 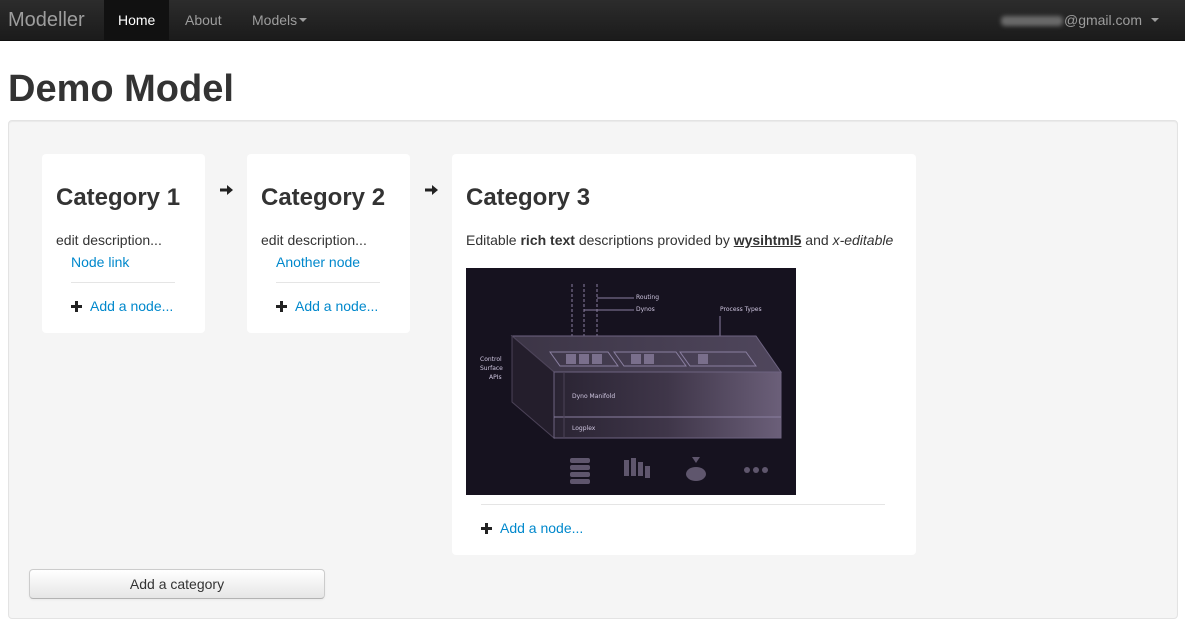 What do you see at coordinates (275, 20) in the screenshot?
I see `nav-models-label: Models` at bounding box center [275, 20].